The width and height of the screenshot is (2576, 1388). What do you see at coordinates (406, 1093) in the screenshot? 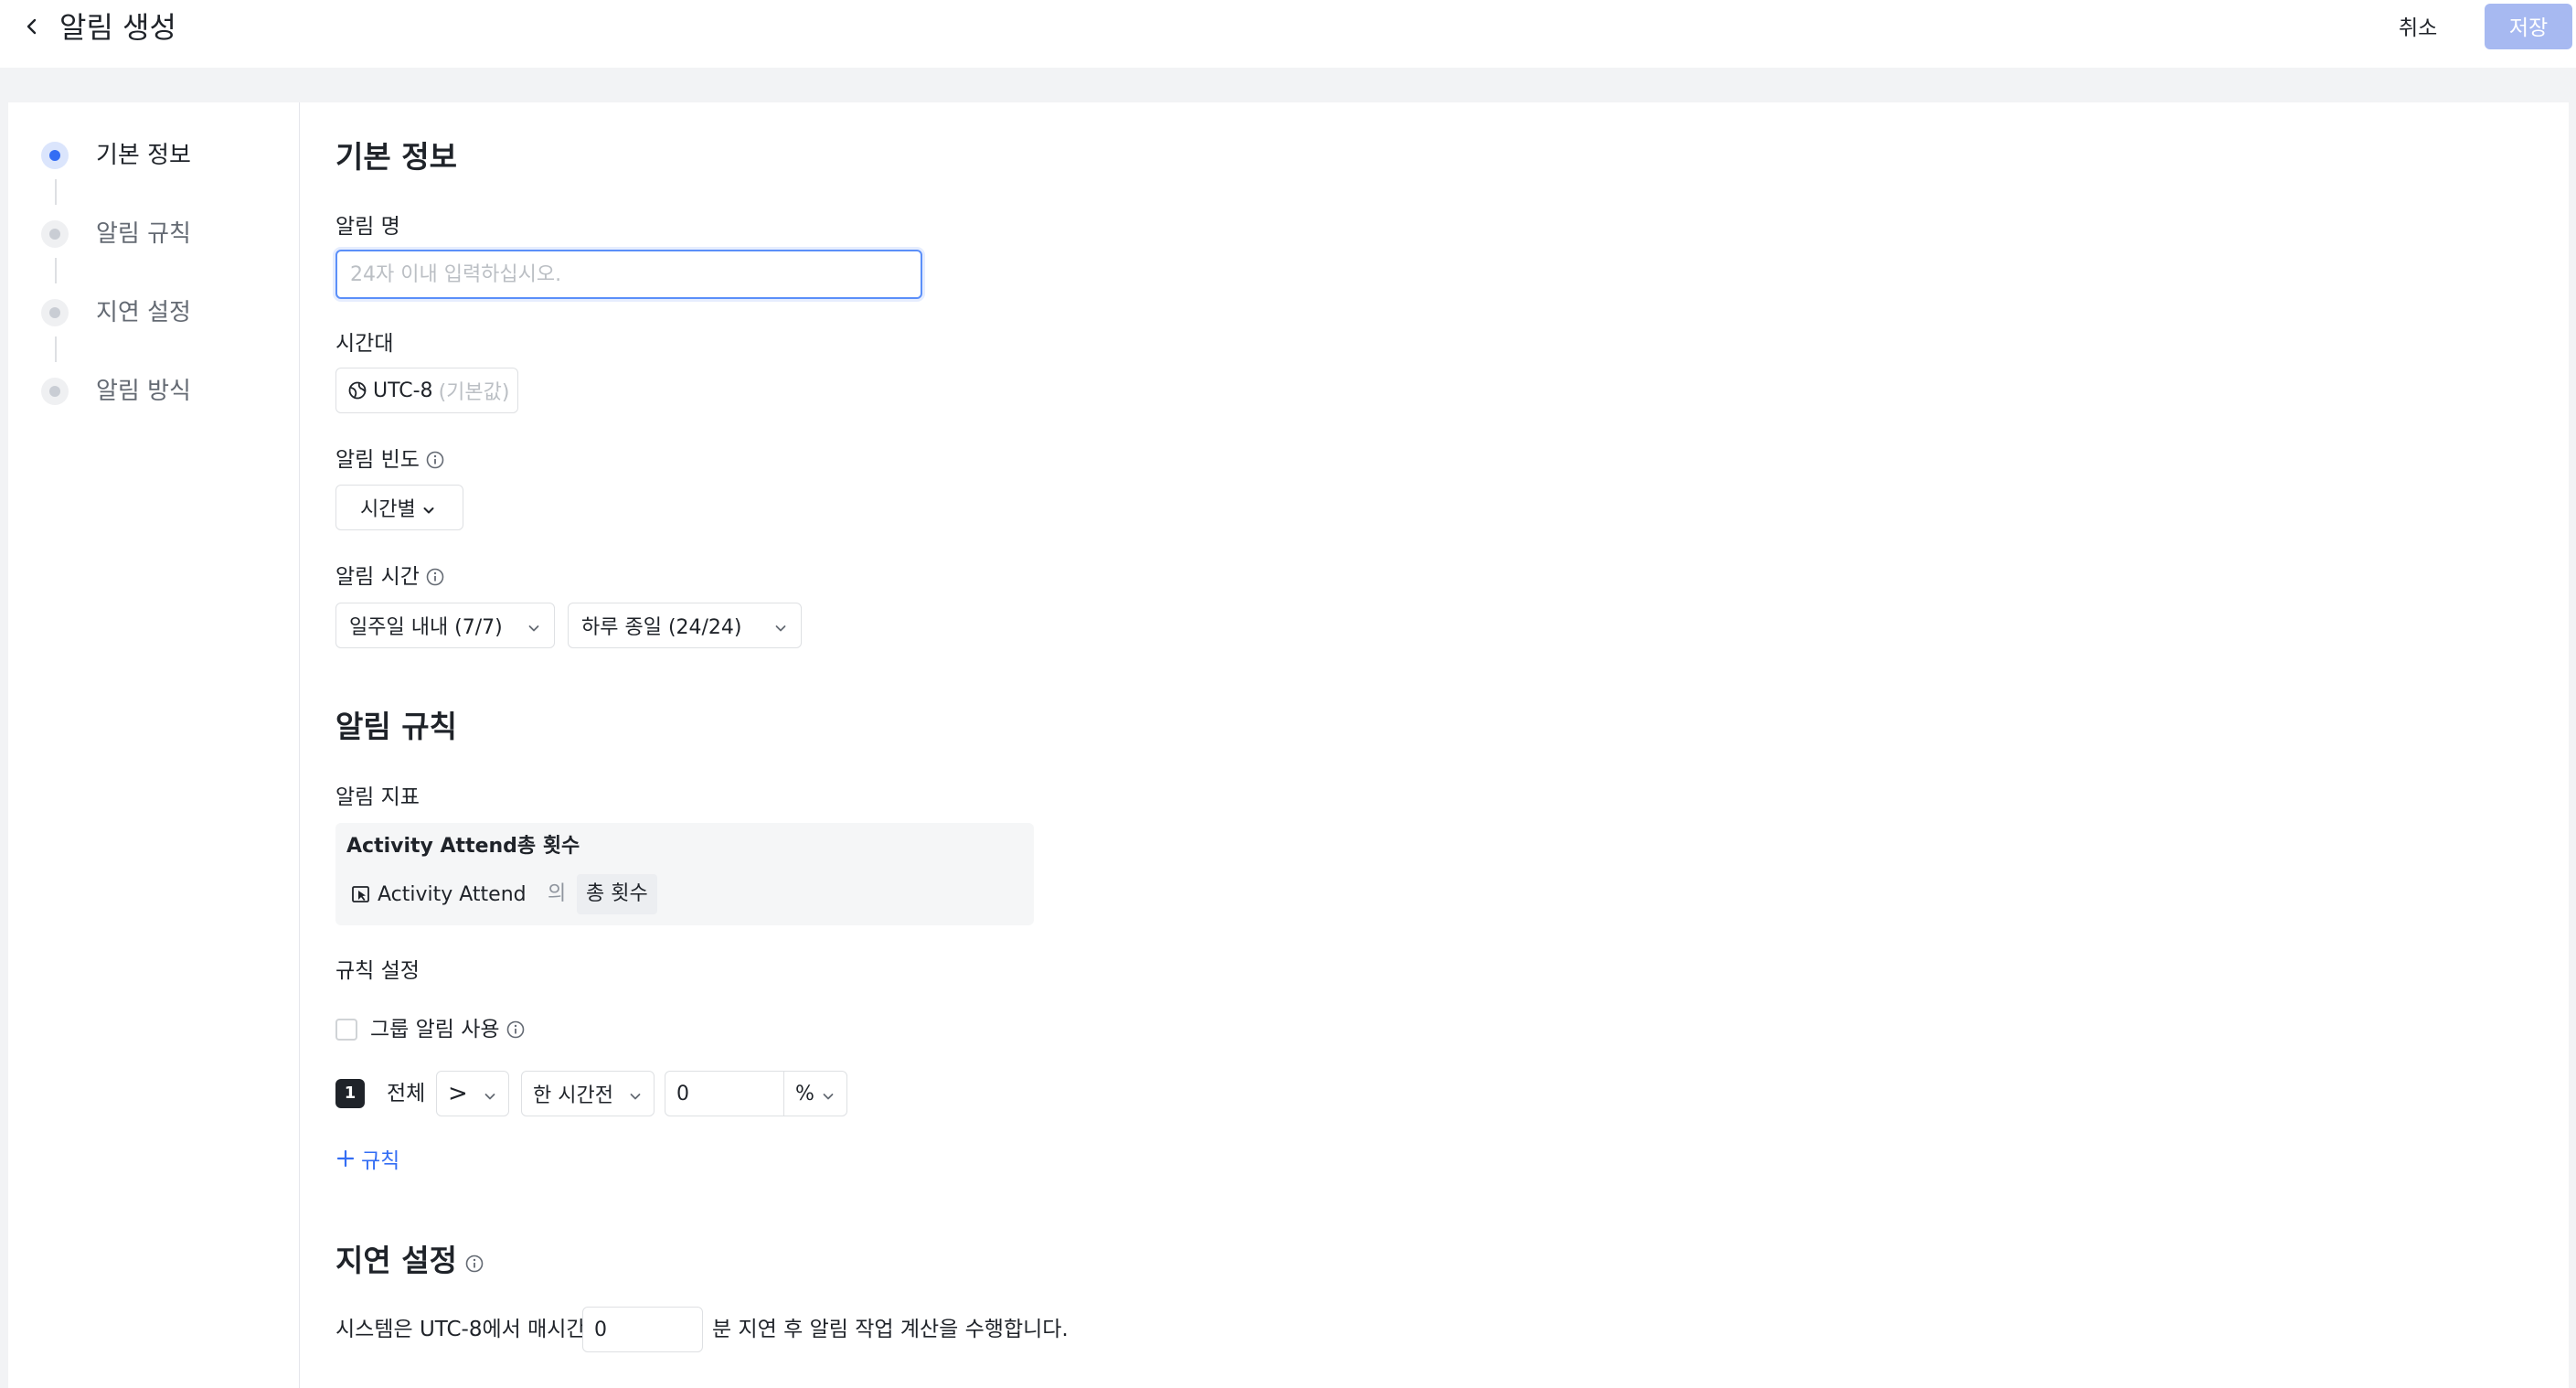
I see `rule-scope: 전체` at bounding box center [406, 1093].